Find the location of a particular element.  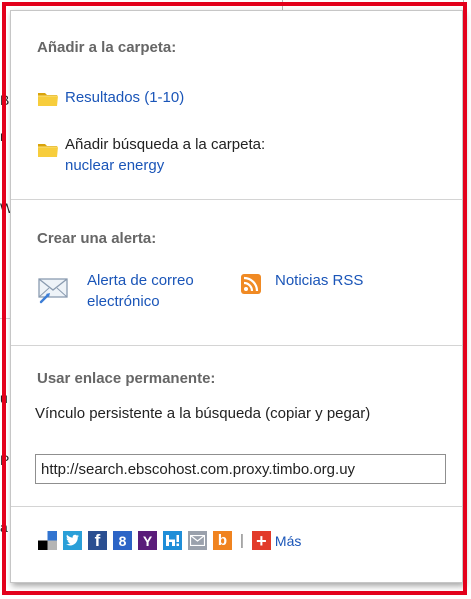

background-text-fragment: u is located at coordinates (4, 398).